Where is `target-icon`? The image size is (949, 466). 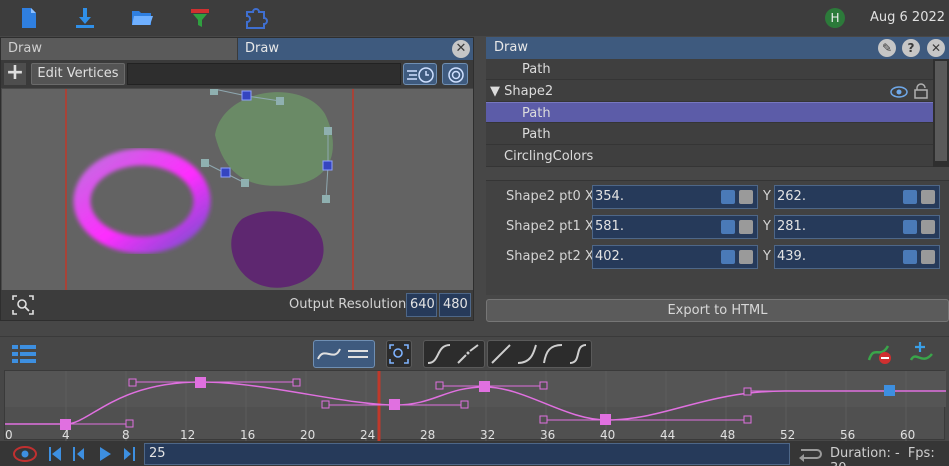 target-icon is located at coordinates (455, 74).